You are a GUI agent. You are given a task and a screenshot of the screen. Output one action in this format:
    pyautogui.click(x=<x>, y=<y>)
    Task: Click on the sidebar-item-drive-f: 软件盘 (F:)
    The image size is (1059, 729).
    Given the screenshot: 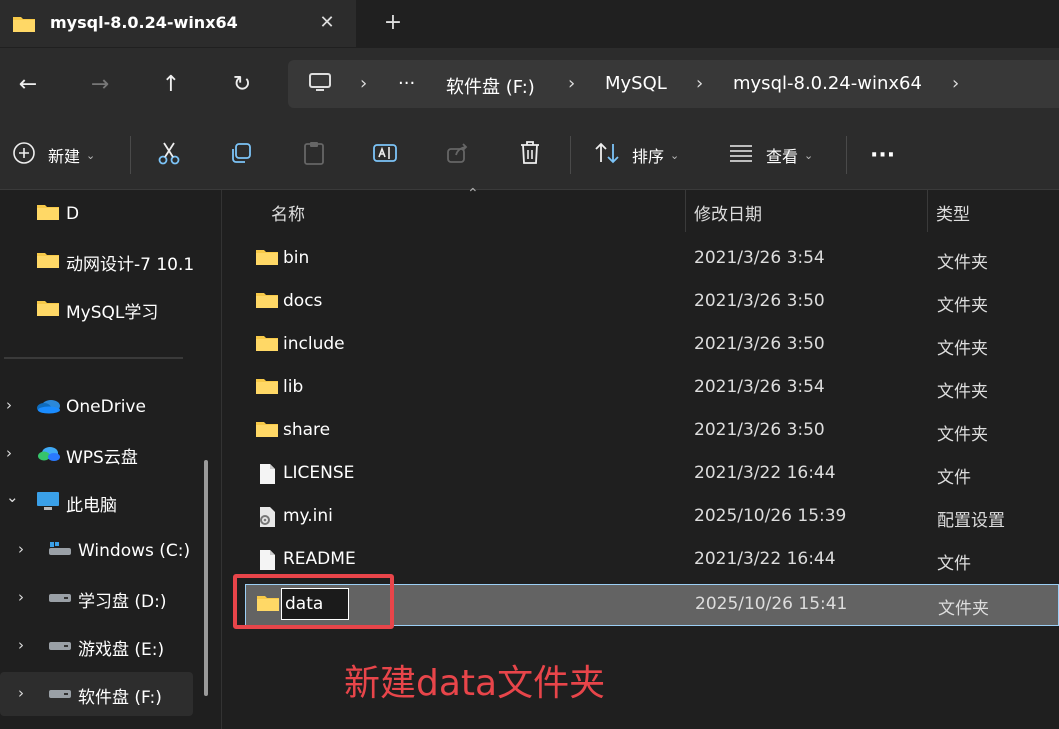 What is the action you would take?
    pyautogui.click(x=118, y=695)
    